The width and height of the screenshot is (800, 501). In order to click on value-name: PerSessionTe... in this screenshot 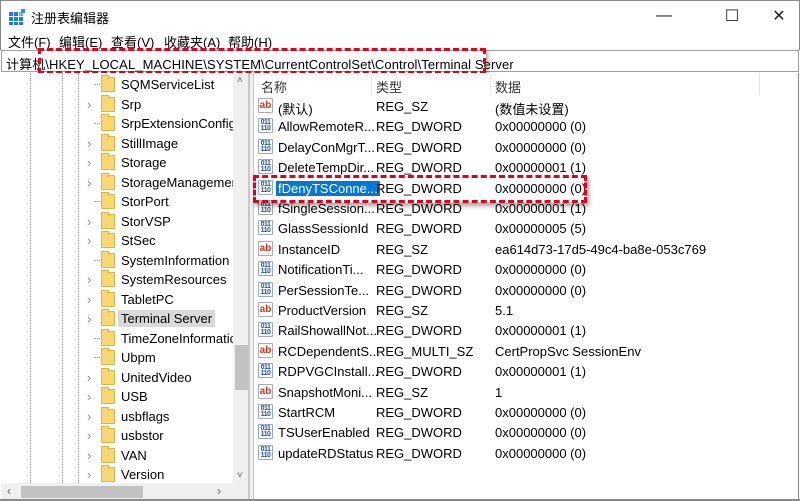, I will do `click(323, 290)`.